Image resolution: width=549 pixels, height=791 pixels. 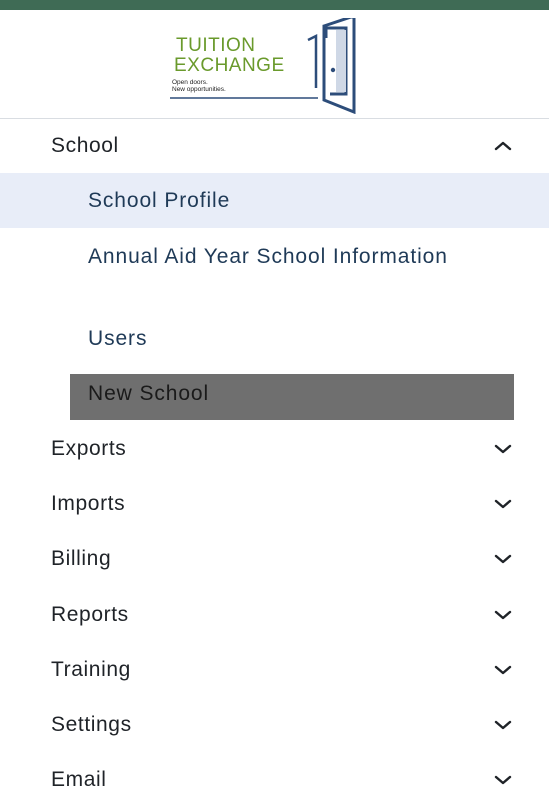 I want to click on nav-section-label: Email, so click(x=79, y=779).